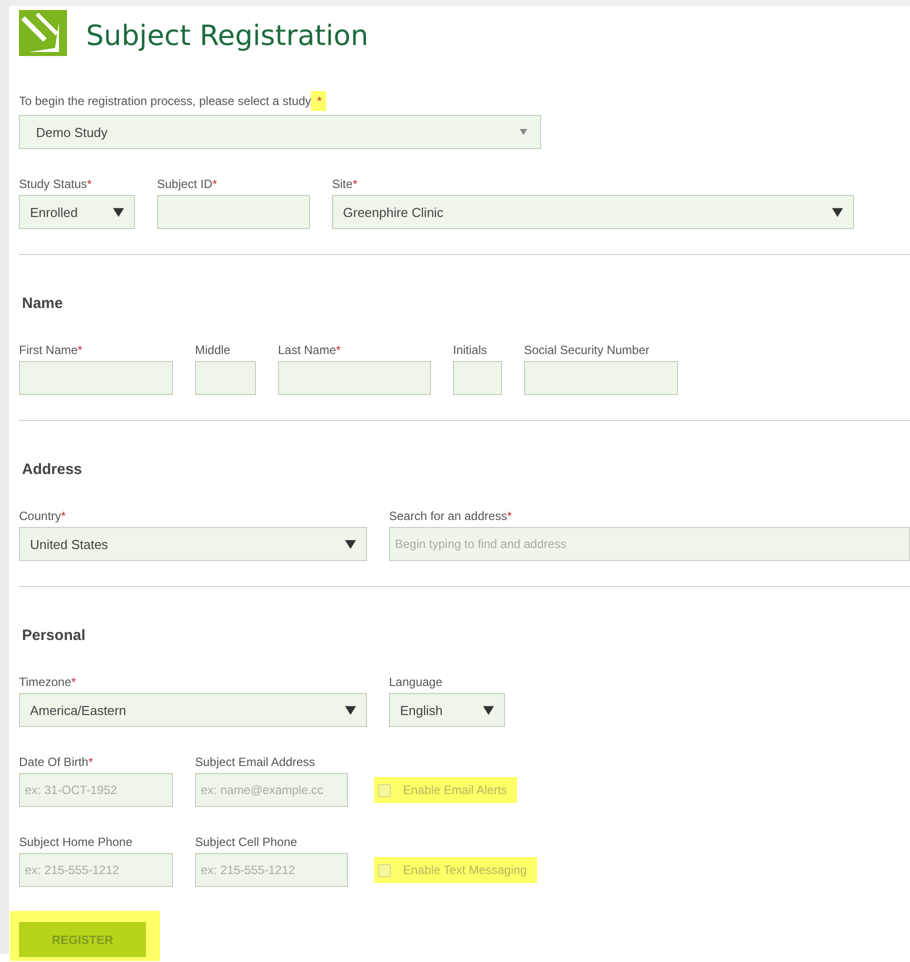 The height and width of the screenshot is (962, 910). I want to click on field-label: Timezone*, so click(48, 682).